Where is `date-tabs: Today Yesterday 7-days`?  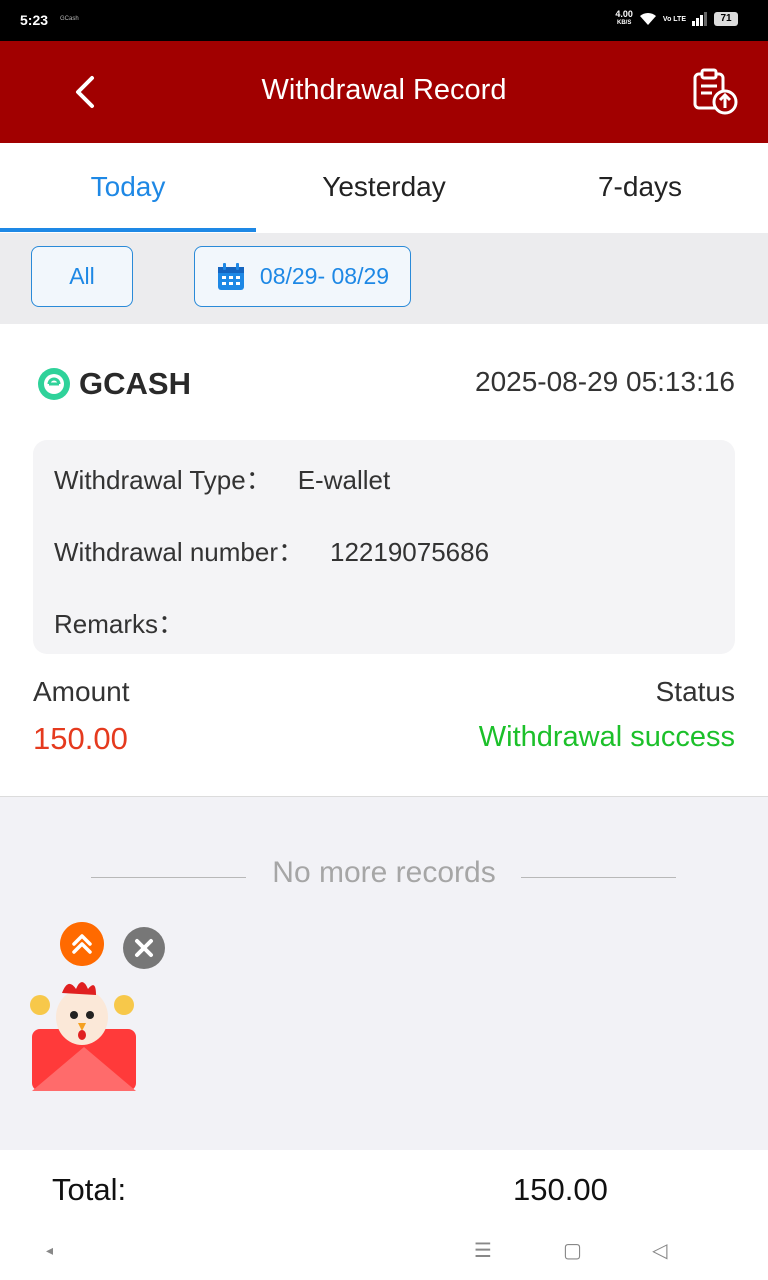
date-tabs: Today Yesterday 7-days is located at coordinates (384, 188).